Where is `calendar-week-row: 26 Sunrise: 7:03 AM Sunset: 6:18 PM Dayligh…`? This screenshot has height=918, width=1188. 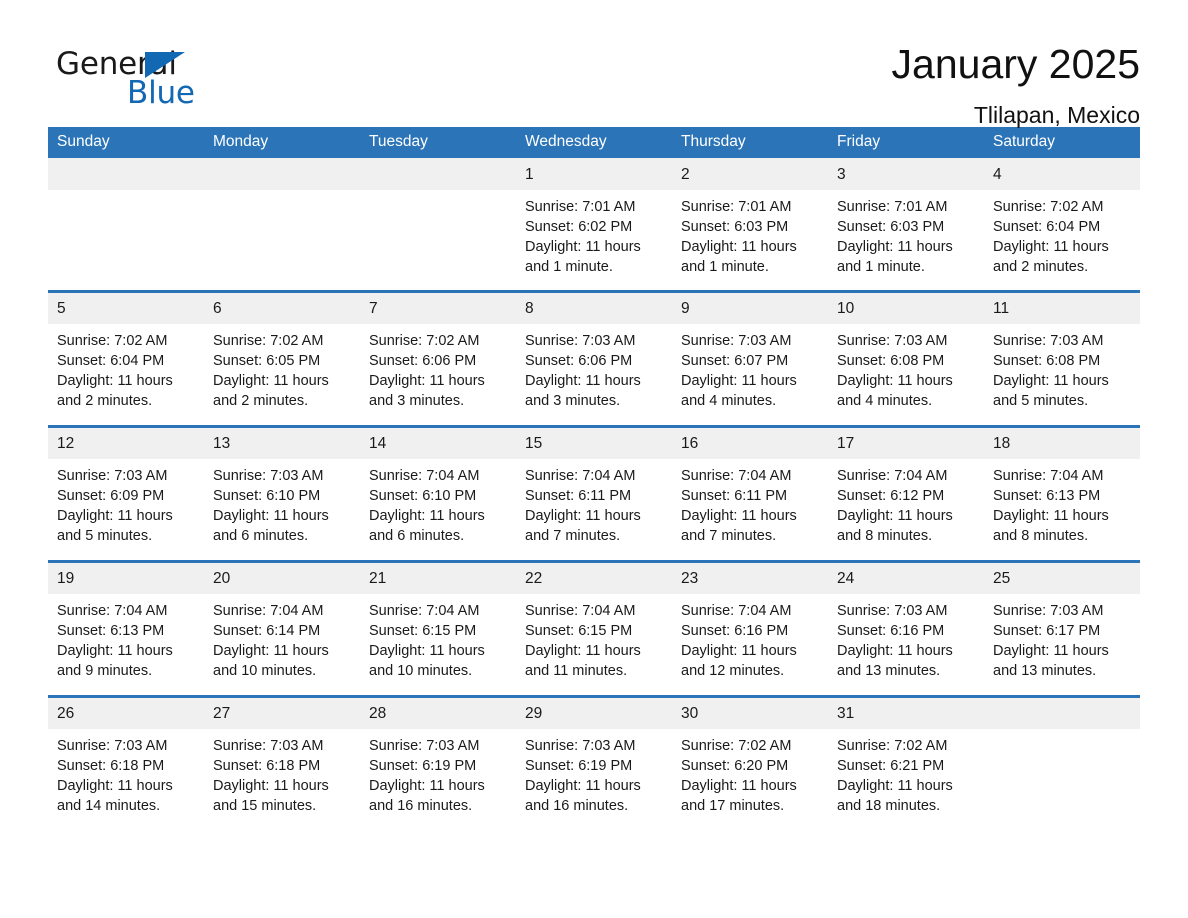
calendar-week-row: 26 Sunrise: 7:03 AM Sunset: 6:18 PM Dayligh… is located at coordinates (594, 762).